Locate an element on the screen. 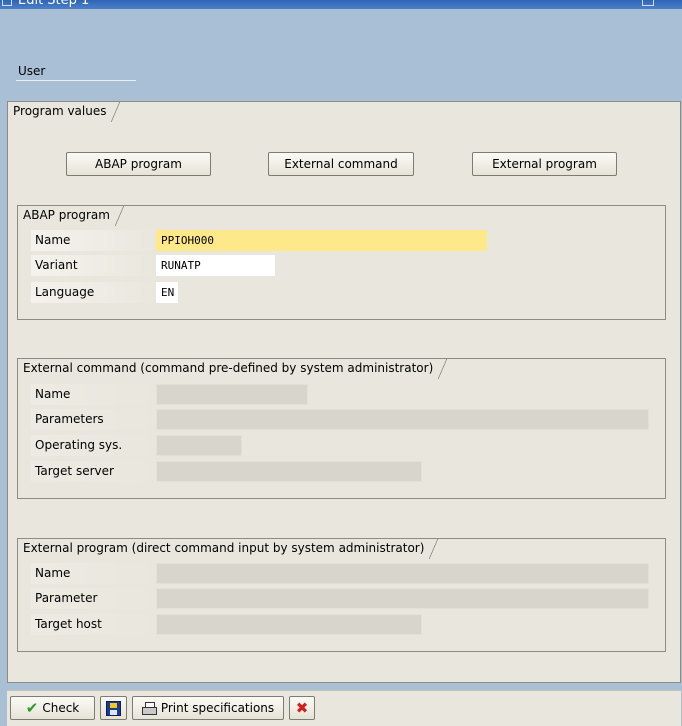 This screenshot has height=726, width=682. user-label: User is located at coordinates (32, 71).